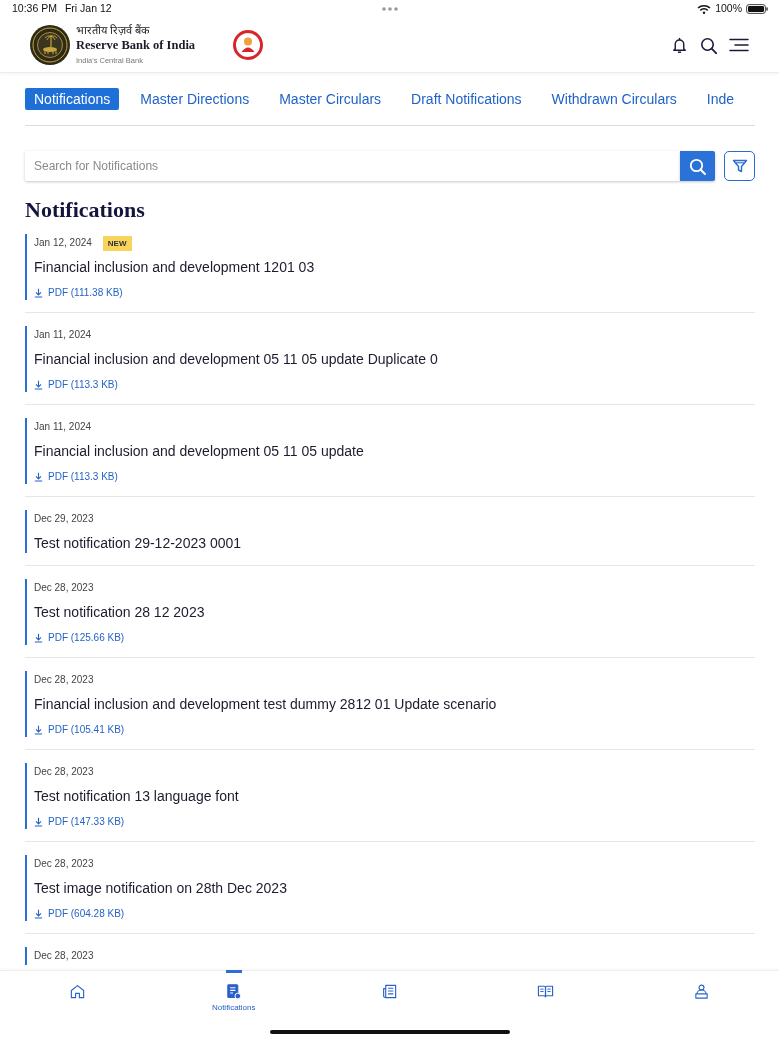 Image resolution: width=779 pixels, height=1040 pixels. What do you see at coordinates (72, 99) in the screenshot?
I see `category-tab: Notifications` at bounding box center [72, 99].